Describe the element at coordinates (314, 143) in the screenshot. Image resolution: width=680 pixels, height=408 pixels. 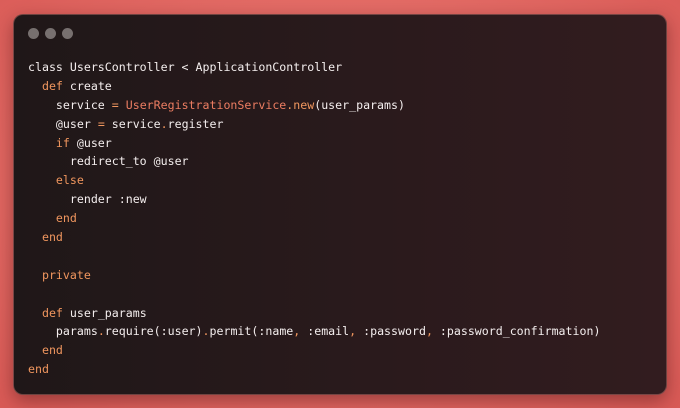
I see `code-line: if @user` at that location.